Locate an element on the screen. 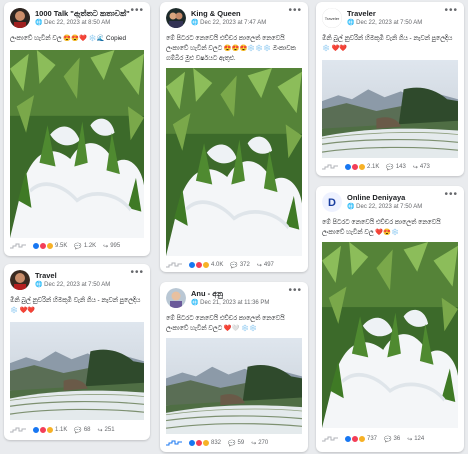 The height and width of the screenshot is (454, 468). post-meta: 🌐 Dec 22, 2023 at 7:47 AM is located at coordinates (228, 22).